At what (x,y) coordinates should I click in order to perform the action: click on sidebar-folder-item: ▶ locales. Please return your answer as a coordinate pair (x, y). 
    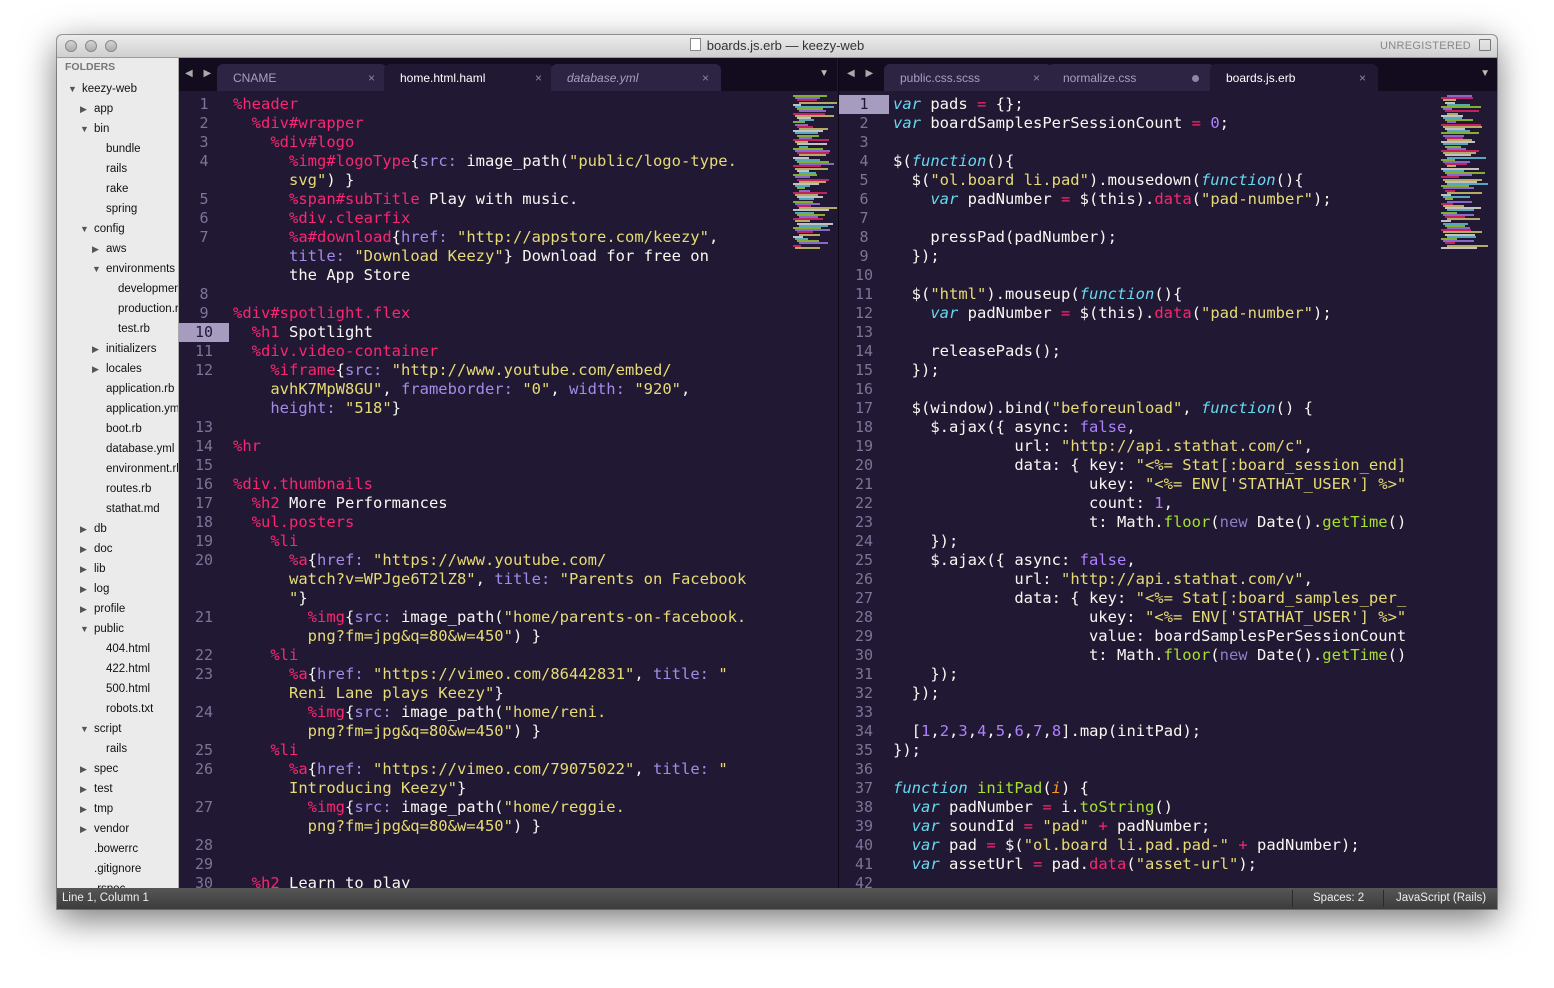
    Looking at the image, I should click on (117, 369).